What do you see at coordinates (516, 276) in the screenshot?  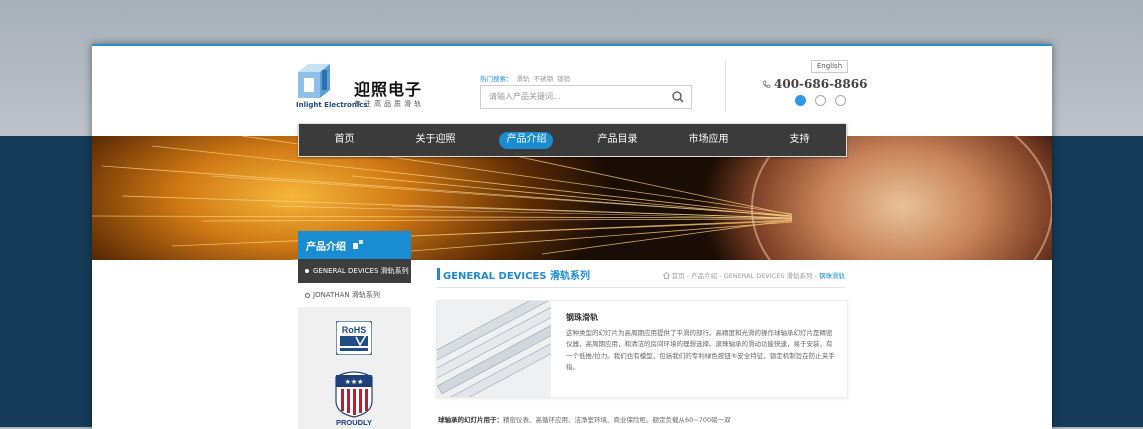 I see `section-title: GENERAL DEVICES 滑轨系列` at bounding box center [516, 276].